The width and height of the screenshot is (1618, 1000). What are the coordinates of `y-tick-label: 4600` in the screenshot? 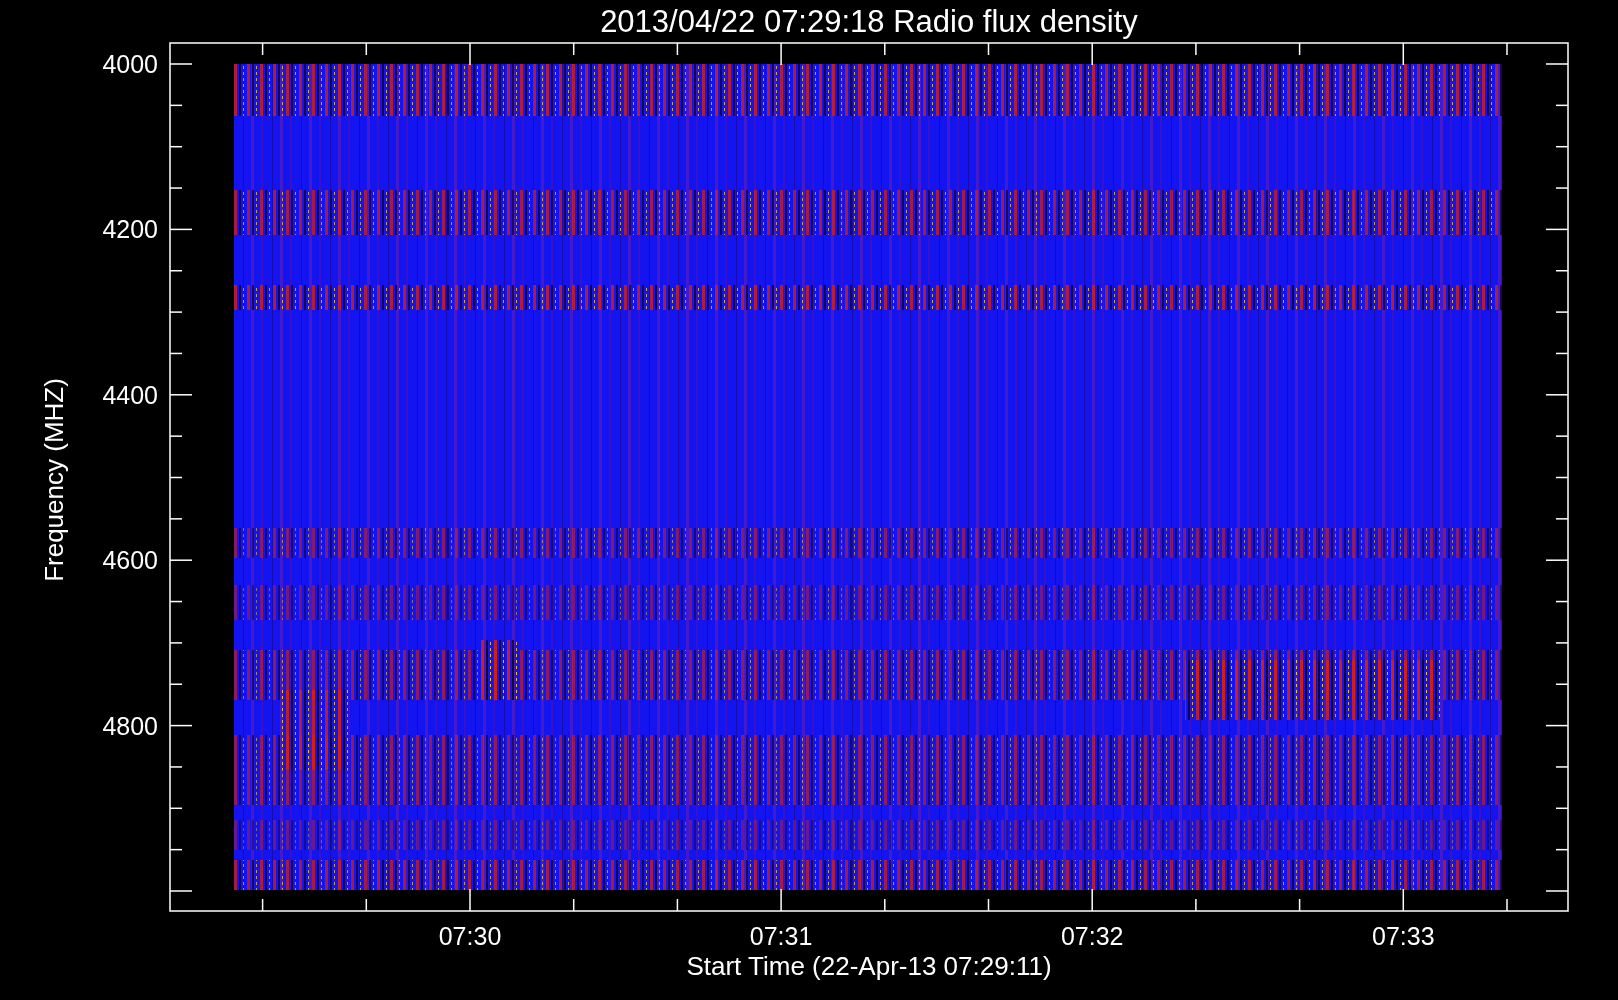 It's located at (130, 560).